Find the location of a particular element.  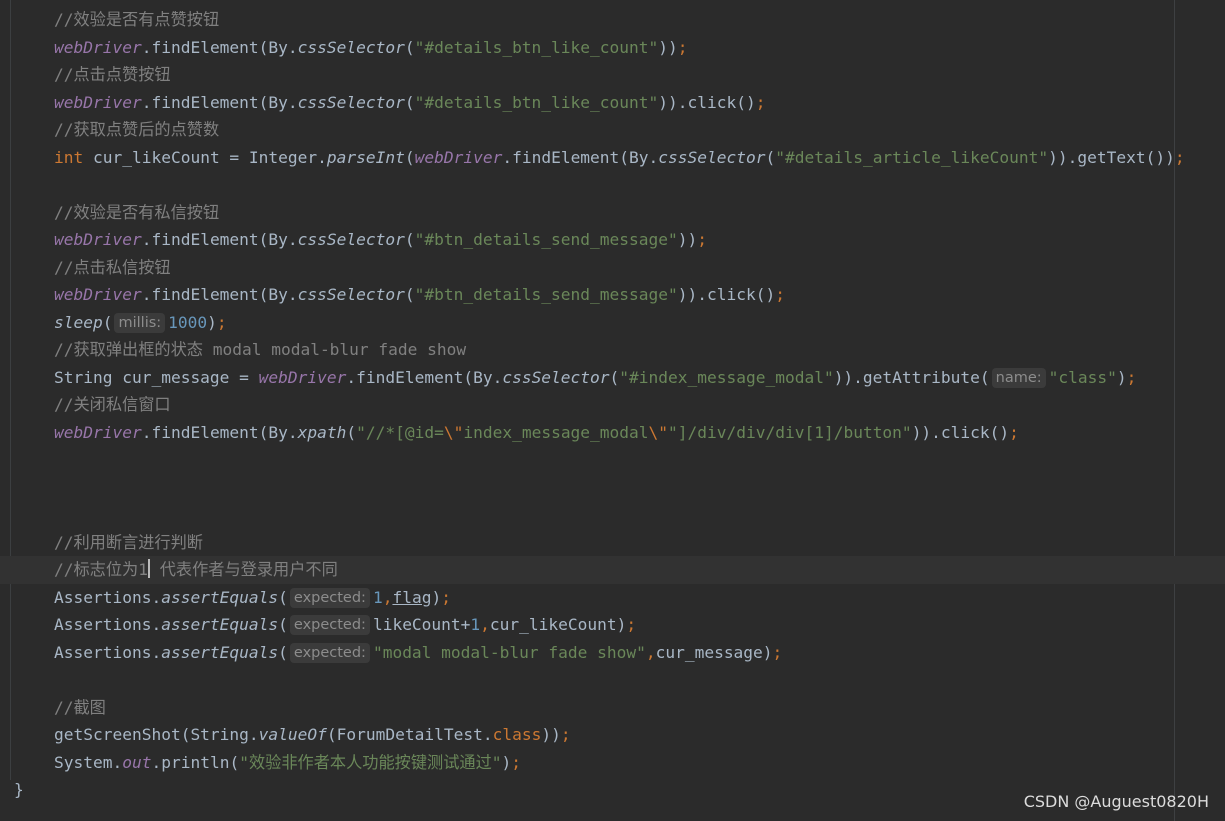

escape-sequence: \" is located at coordinates (658, 432).